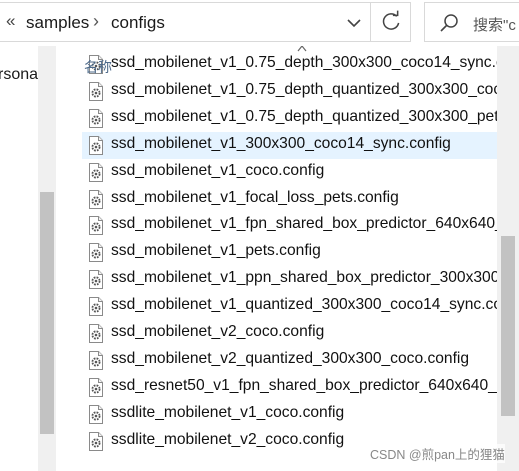 Image resolution: width=519 pixels, height=471 pixels. I want to click on search-placeholder: 搜索"c, so click(494, 25).